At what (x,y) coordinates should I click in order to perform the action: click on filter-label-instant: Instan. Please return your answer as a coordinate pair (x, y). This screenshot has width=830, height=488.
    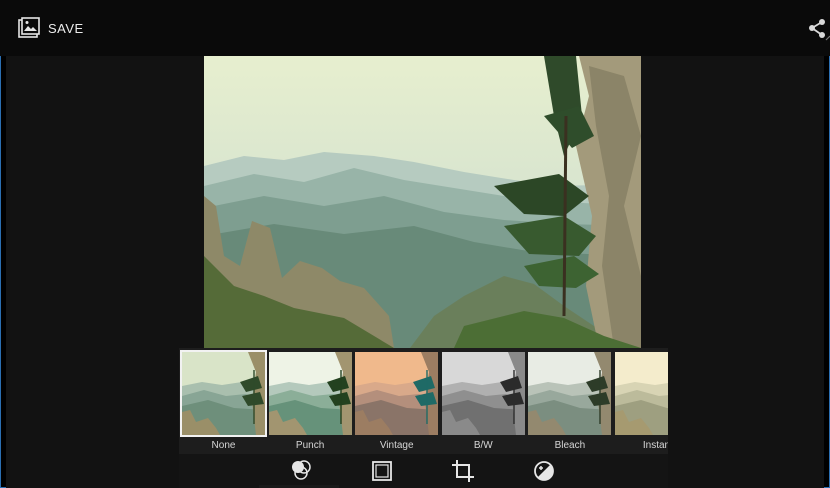
    Looking at the image, I should click on (655, 445).